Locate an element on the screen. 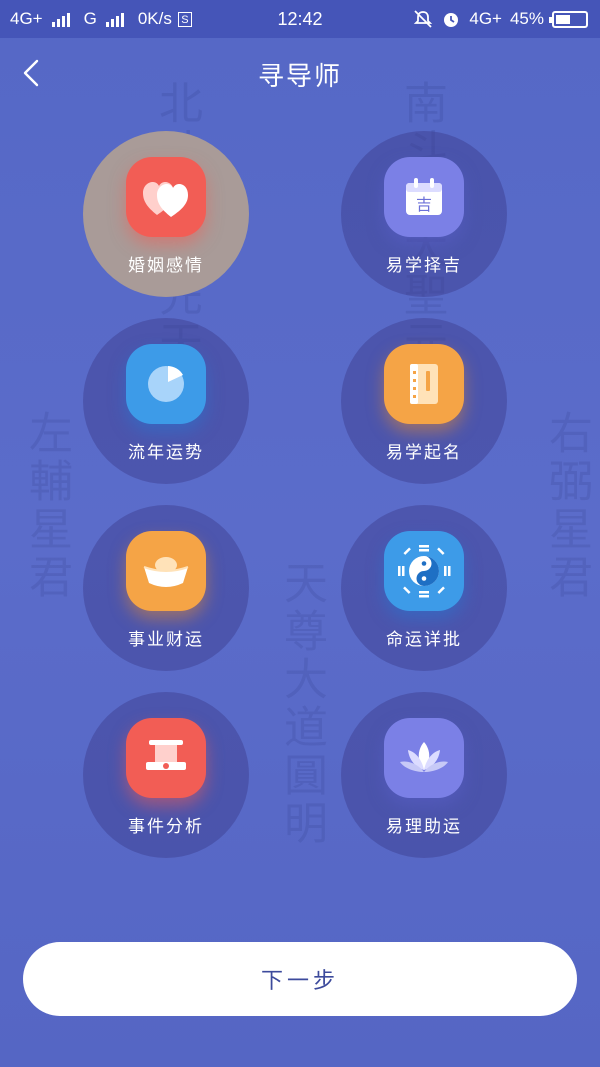  category-item-event-analysis: 事件分析 is located at coordinates (166, 775).